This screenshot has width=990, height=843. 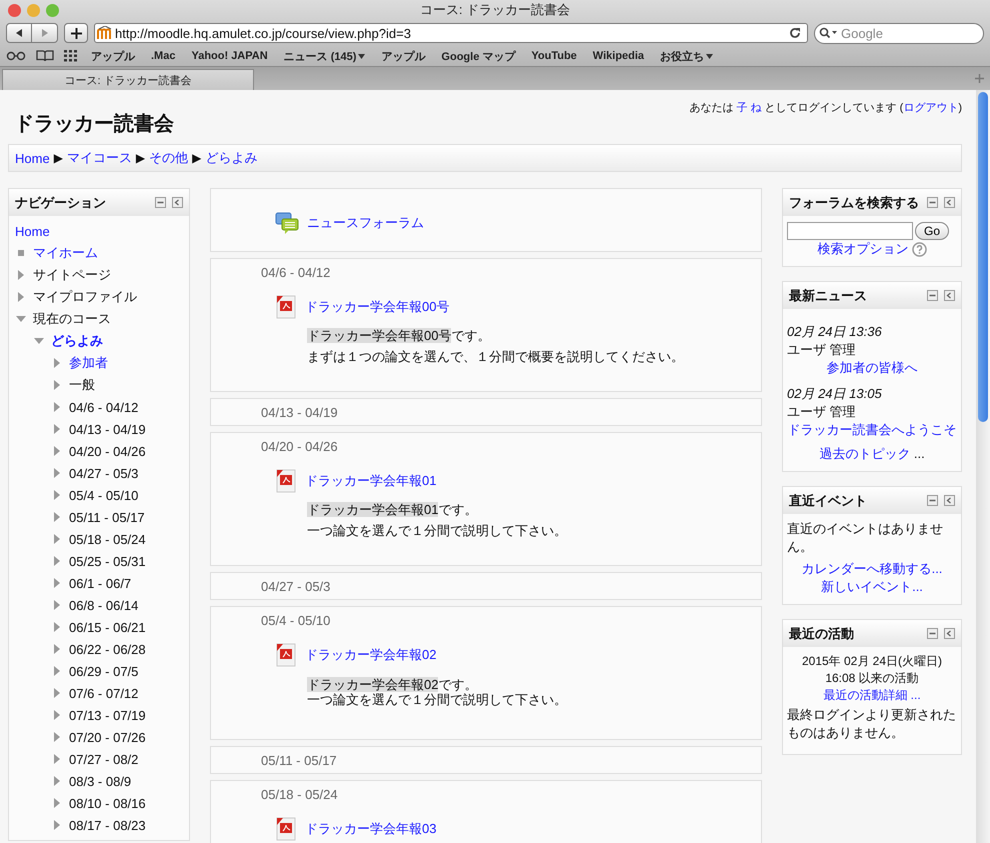 I want to click on nav-item: 05/18 - 05/24, so click(x=107, y=539).